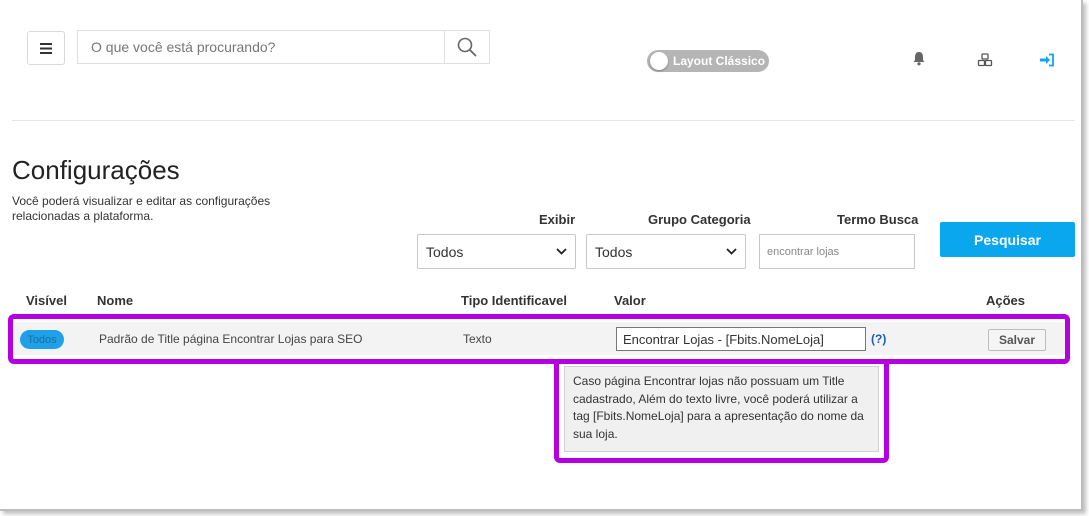 The width and height of the screenshot is (1089, 516). I want to click on search-icon, so click(467, 47).